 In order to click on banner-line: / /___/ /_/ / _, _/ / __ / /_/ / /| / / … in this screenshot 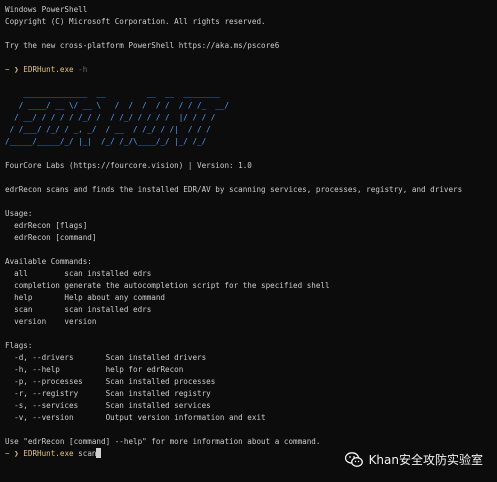, I will do `click(108, 129)`.